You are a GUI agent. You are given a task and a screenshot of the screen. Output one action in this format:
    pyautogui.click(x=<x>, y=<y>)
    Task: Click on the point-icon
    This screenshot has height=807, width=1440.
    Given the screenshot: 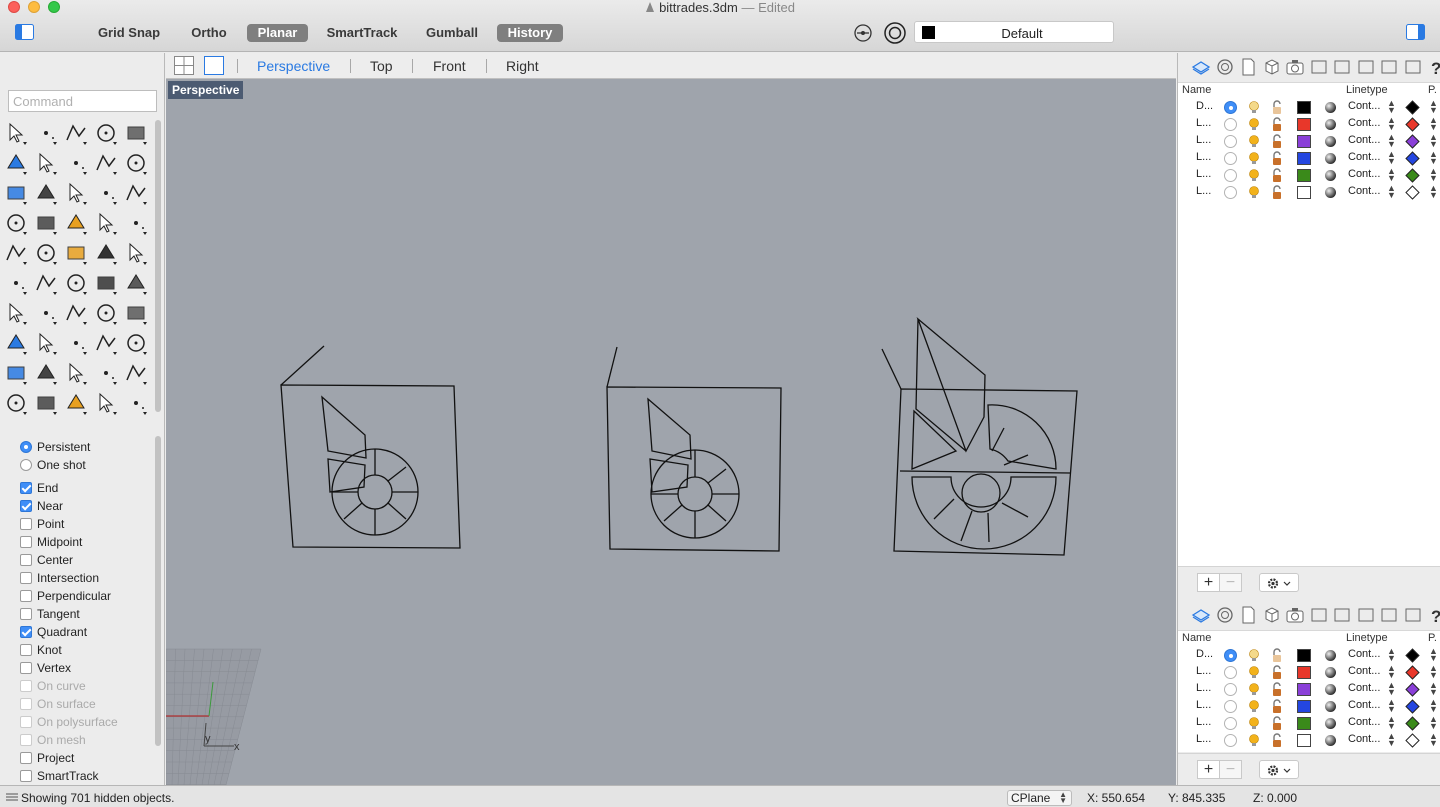 What is the action you would take?
    pyautogui.click(x=46, y=133)
    